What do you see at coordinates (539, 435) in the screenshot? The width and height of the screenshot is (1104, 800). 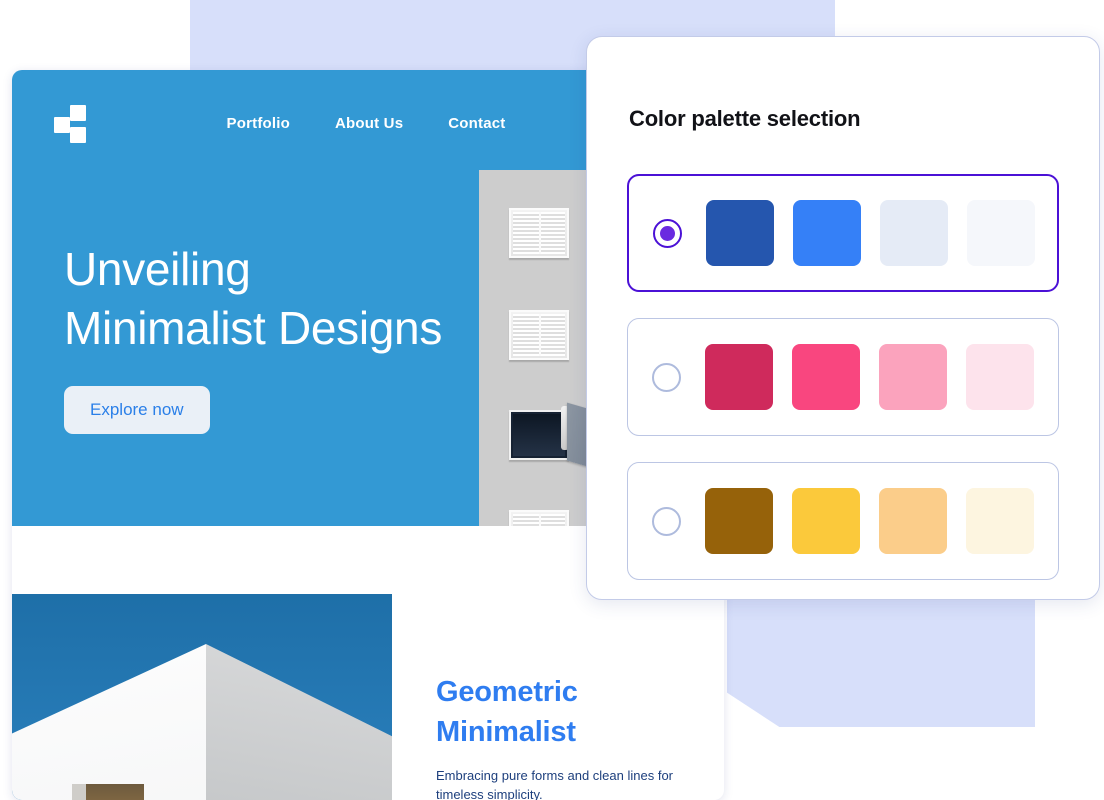 I see `facade-window-open` at bounding box center [539, 435].